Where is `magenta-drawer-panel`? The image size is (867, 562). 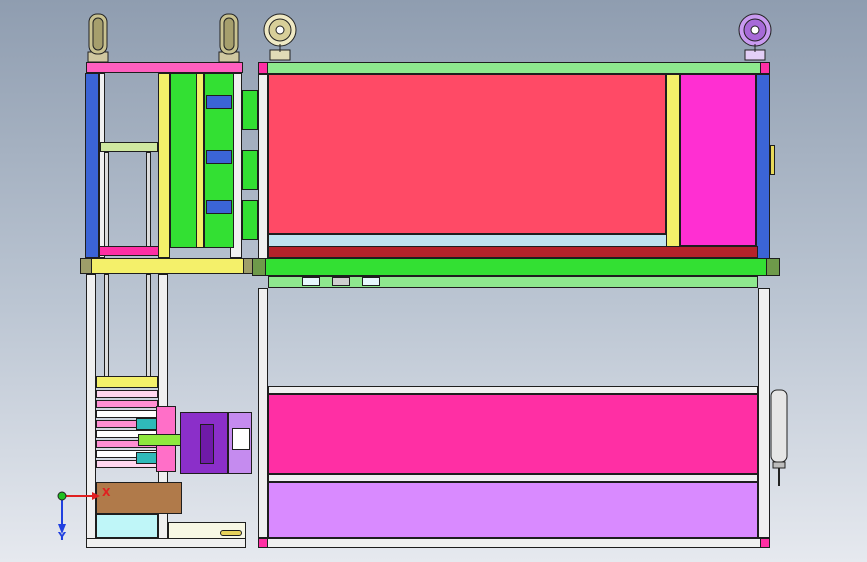 magenta-drawer-panel is located at coordinates (513, 434).